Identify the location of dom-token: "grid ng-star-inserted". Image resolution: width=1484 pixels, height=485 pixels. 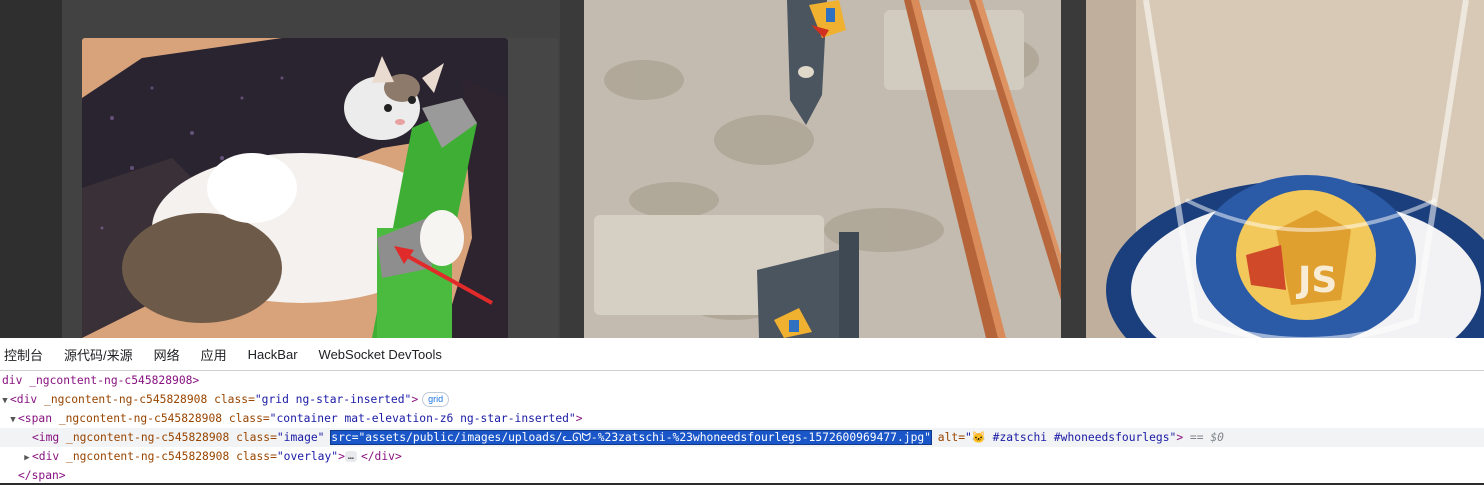
(333, 399).